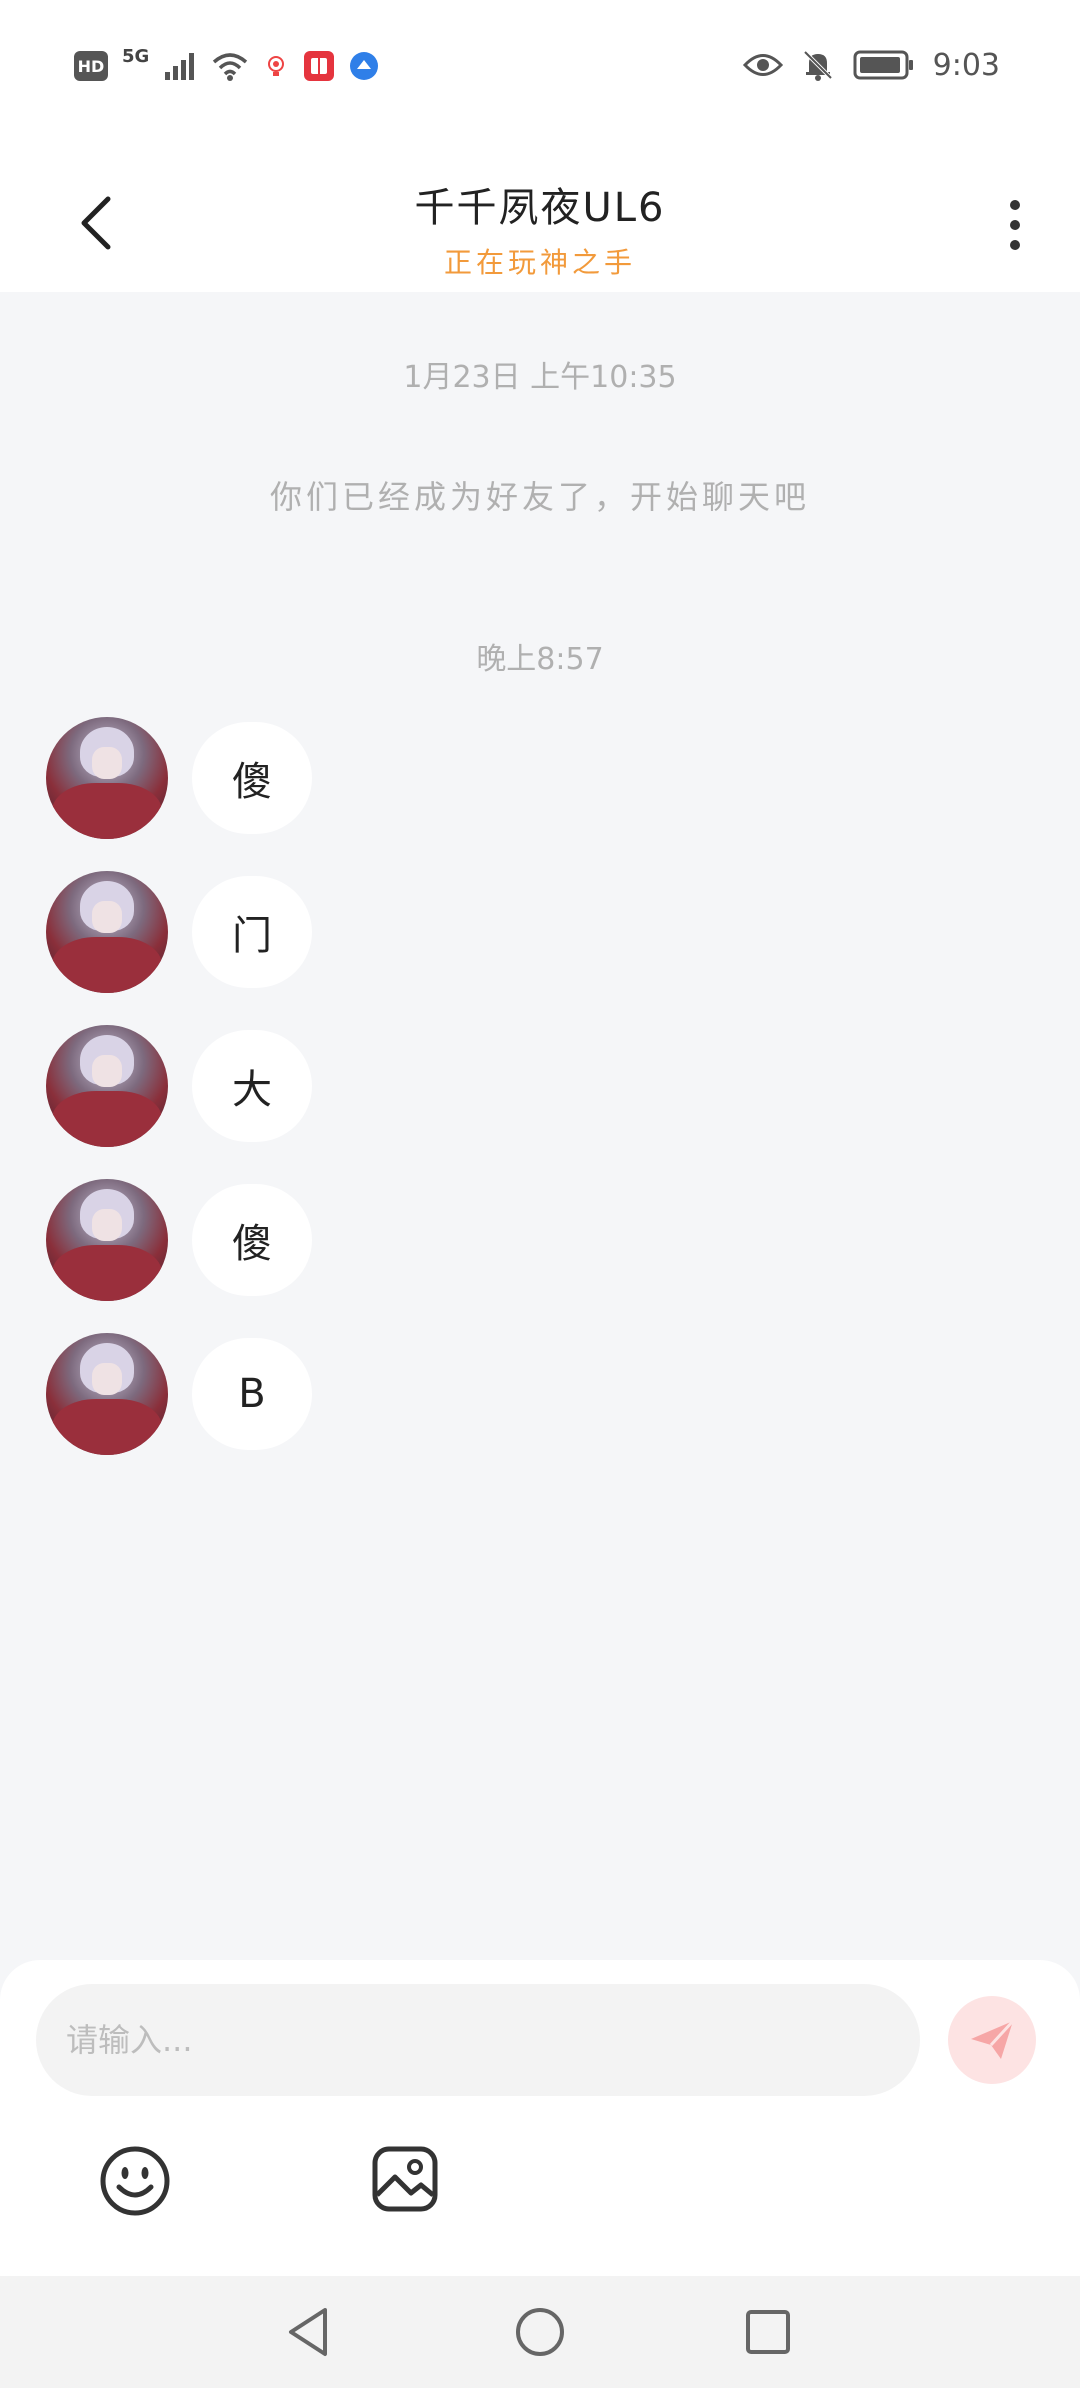 The height and width of the screenshot is (2388, 1080). I want to click on hd-icon: HD, so click(91, 66).